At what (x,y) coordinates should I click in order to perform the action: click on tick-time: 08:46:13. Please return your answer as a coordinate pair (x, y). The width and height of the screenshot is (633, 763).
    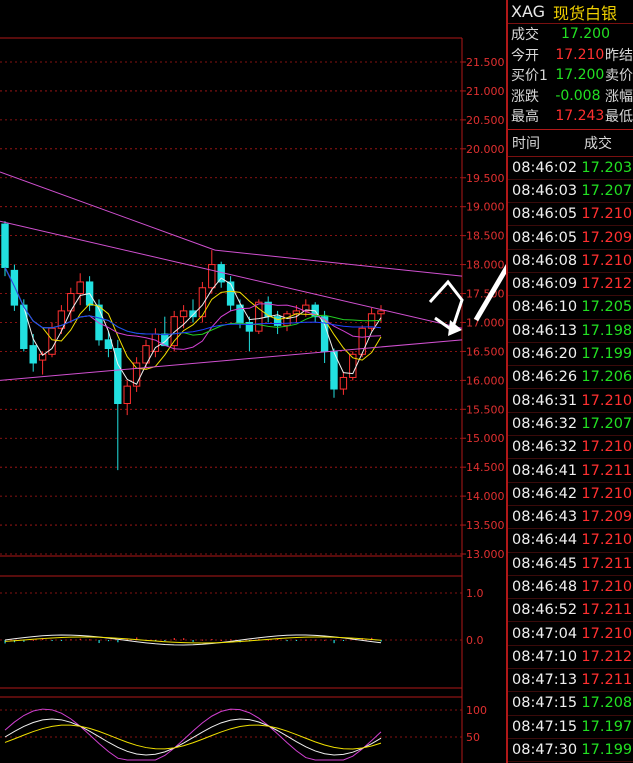
    Looking at the image, I should click on (545, 330).